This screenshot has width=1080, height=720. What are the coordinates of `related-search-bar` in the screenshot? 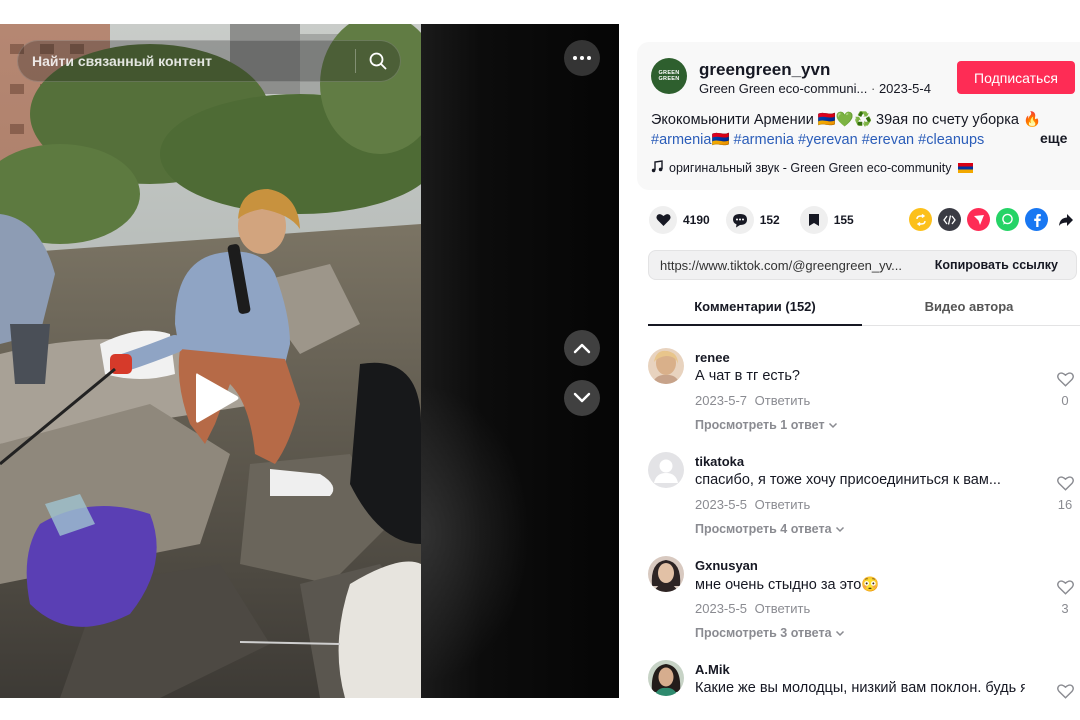 It's located at (209, 61).